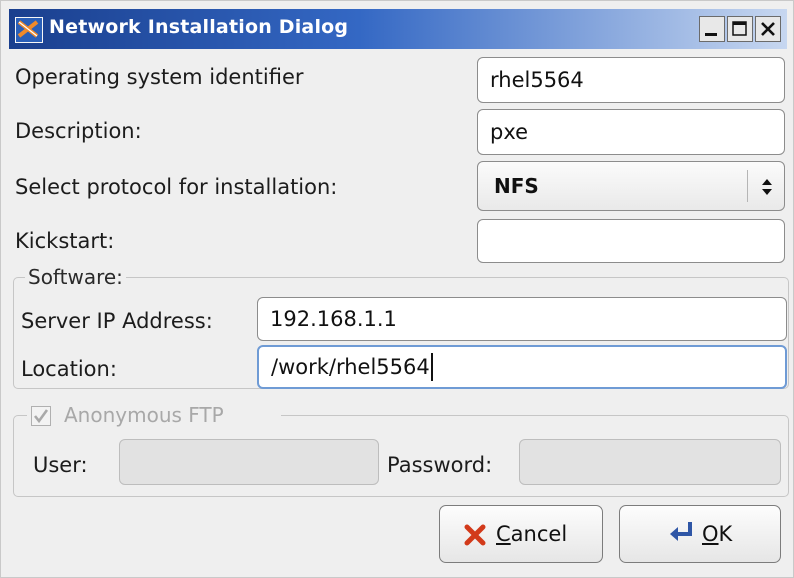  What do you see at coordinates (650, 462) in the screenshot?
I see `ftp-password-input` at bounding box center [650, 462].